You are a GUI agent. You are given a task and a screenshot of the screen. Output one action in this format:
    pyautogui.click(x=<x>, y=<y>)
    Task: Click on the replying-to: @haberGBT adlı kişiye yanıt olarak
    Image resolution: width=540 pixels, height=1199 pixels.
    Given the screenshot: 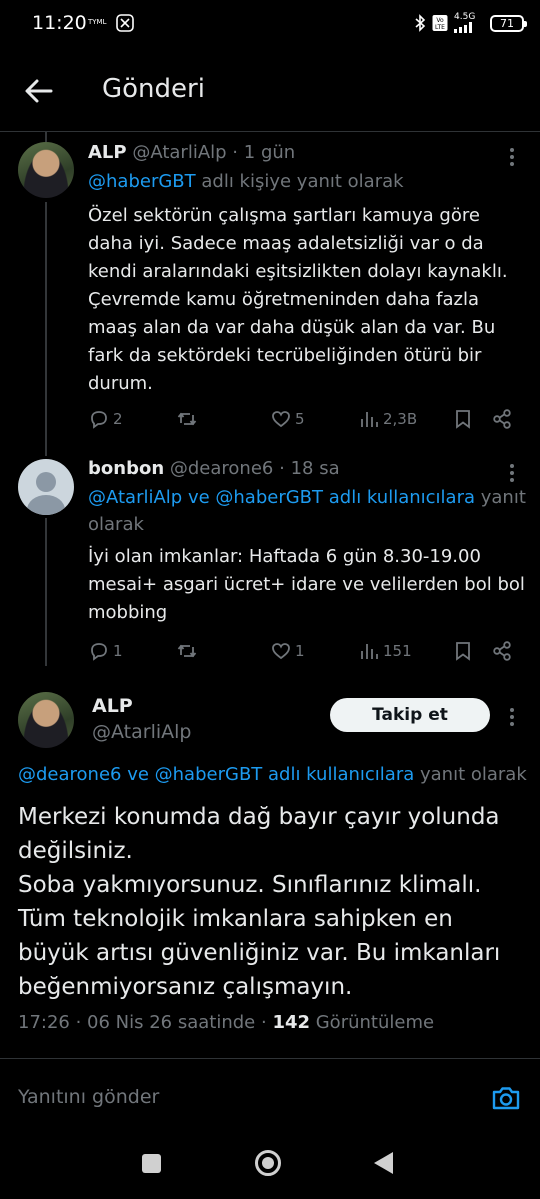 What is the action you would take?
    pyautogui.click(x=308, y=181)
    